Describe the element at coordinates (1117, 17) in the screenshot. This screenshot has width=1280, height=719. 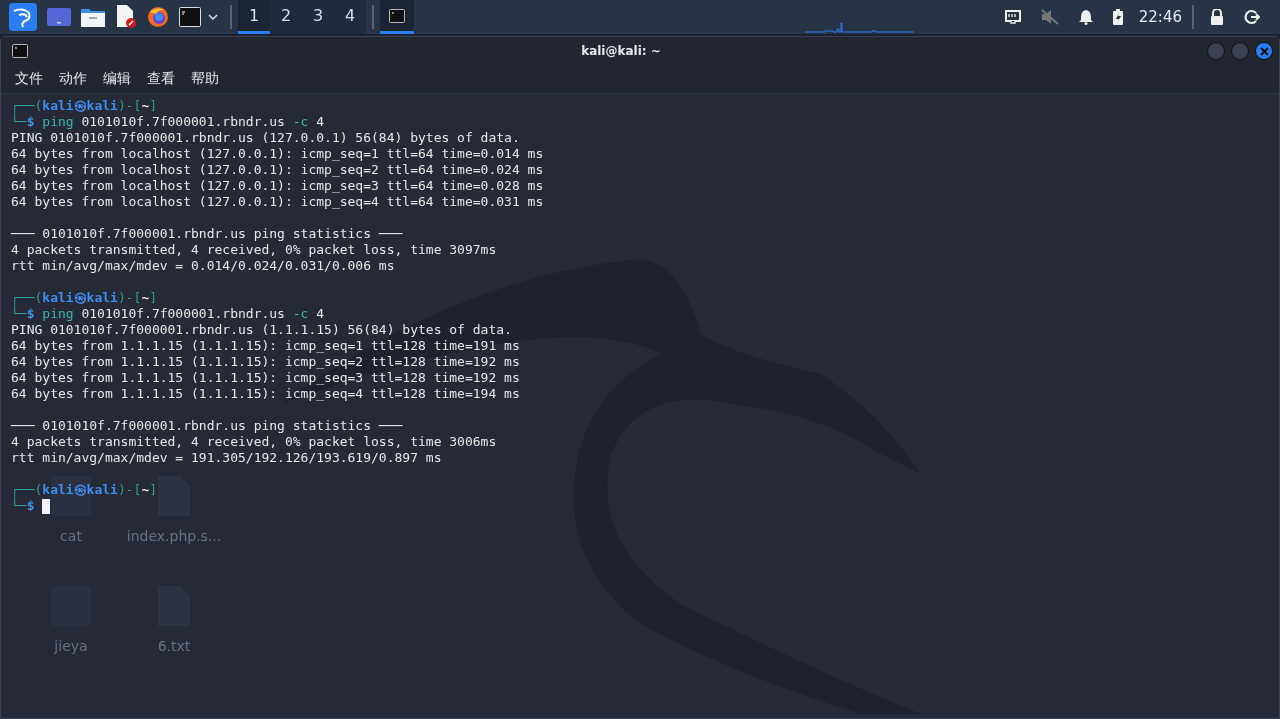
I see `battery-icon` at that location.